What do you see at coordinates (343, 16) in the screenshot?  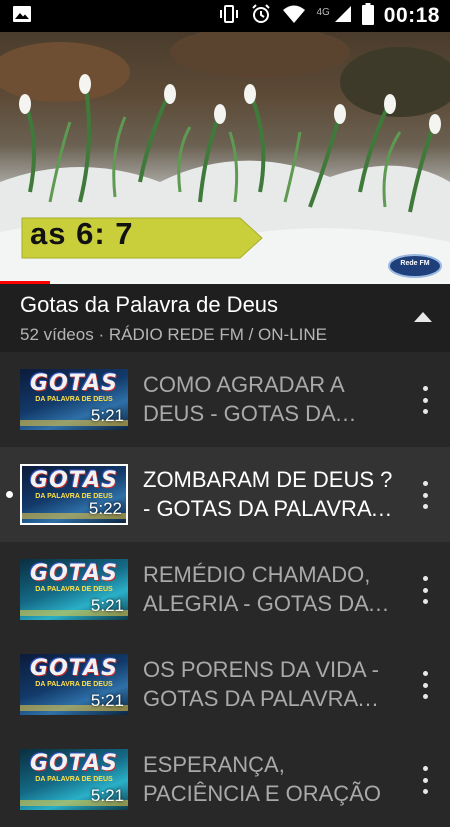 I see `cell-signal-icon` at bounding box center [343, 16].